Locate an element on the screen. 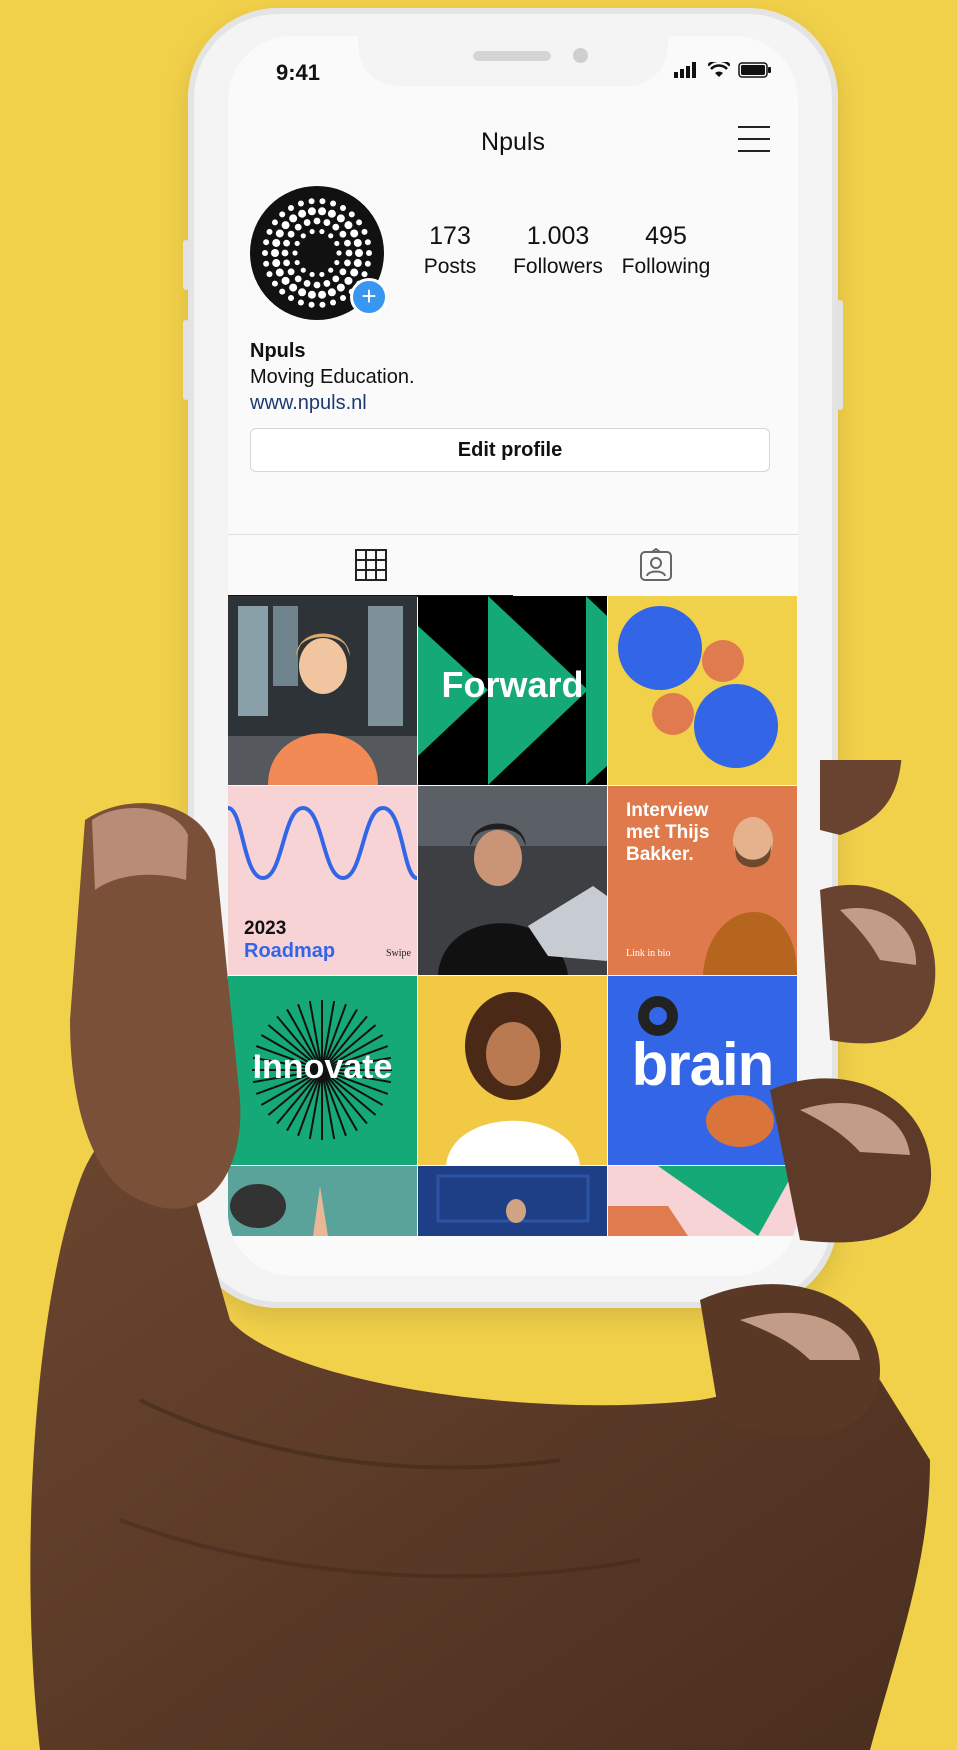  posts-label: Posts is located at coordinates (450, 266).